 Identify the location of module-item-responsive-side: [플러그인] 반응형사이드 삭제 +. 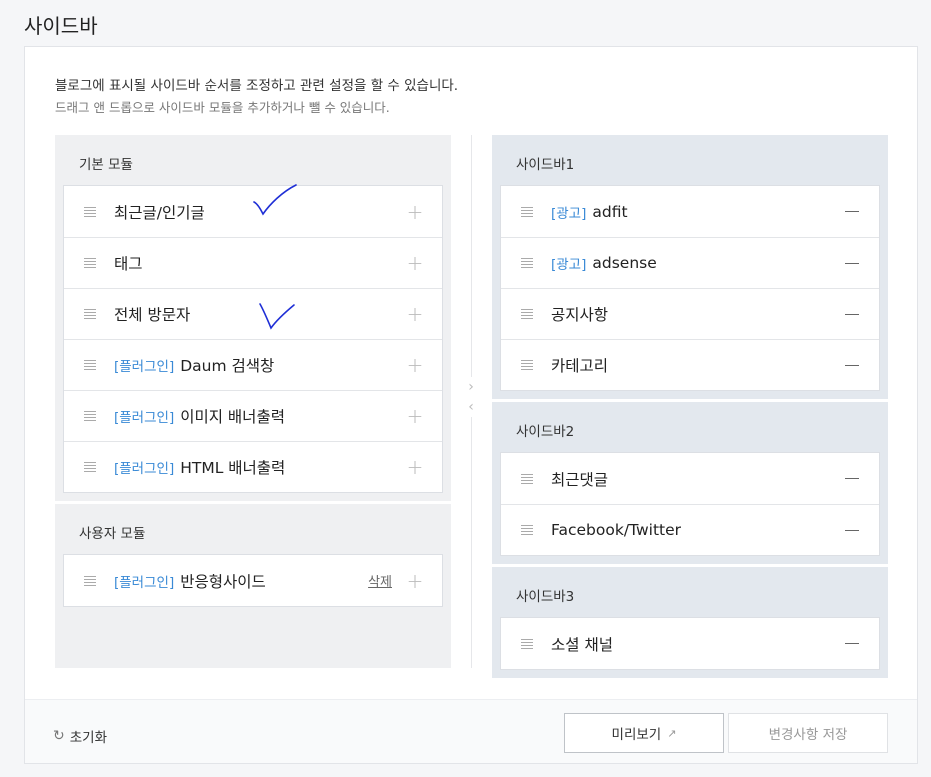
(253, 580).